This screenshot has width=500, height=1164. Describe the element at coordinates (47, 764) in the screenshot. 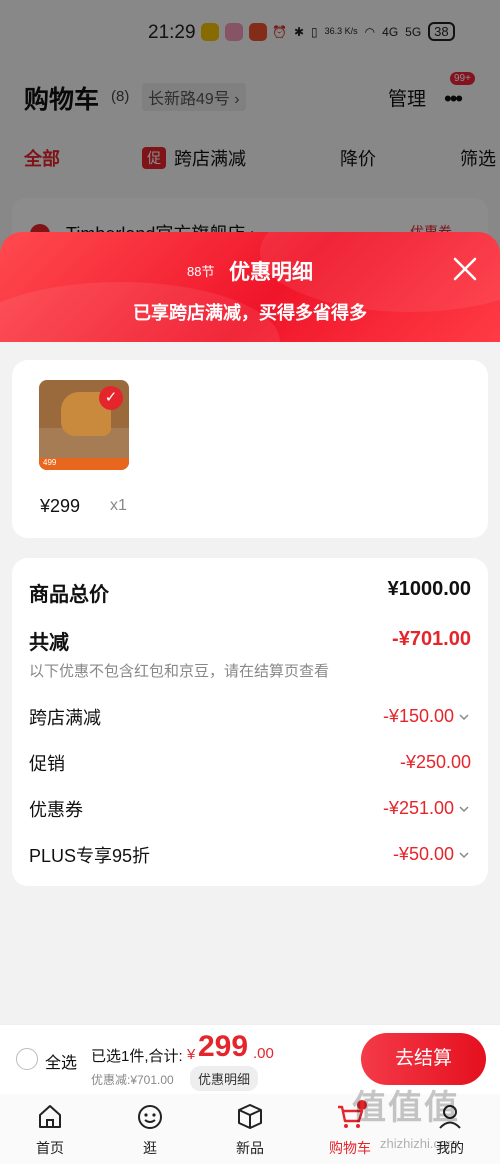

I see `discount-row-label: 促销` at that location.